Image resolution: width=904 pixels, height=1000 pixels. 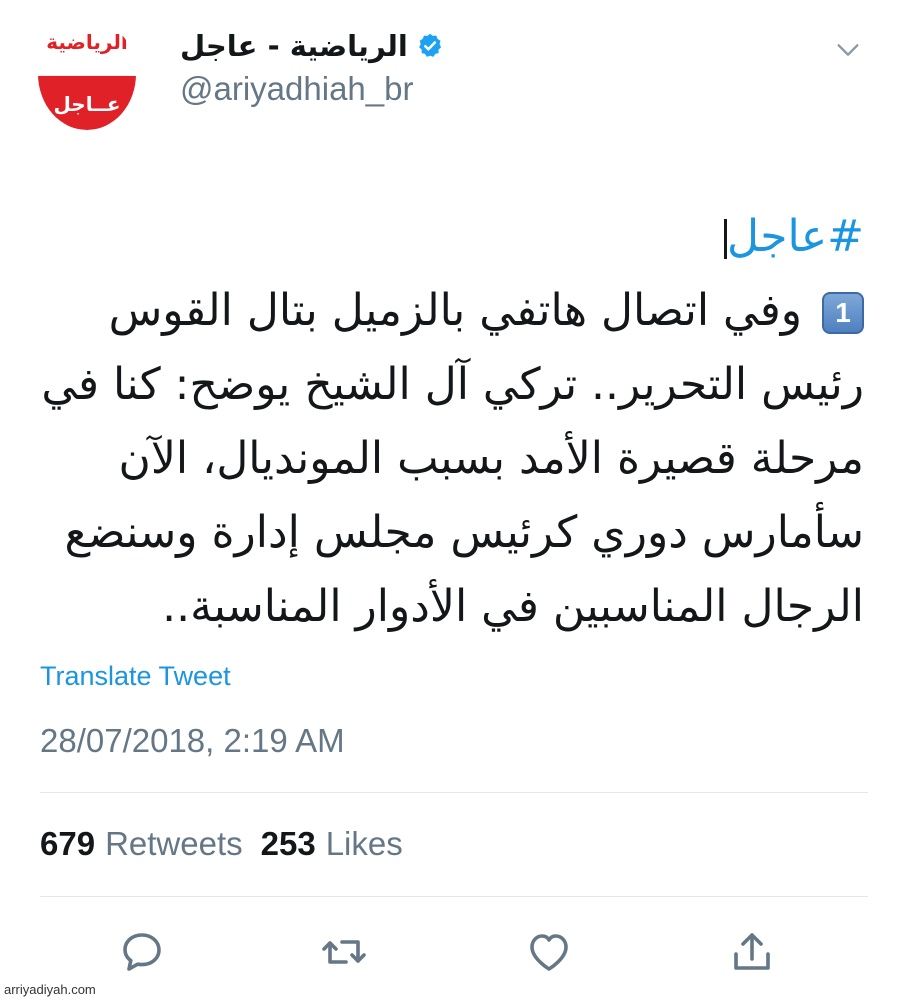 What do you see at coordinates (752, 952) in the screenshot?
I see `share-icon` at bounding box center [752, 952].